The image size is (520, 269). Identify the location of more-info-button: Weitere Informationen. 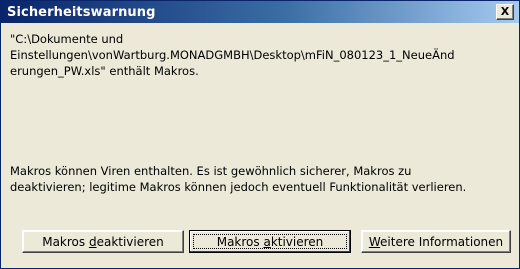
(436, 241).